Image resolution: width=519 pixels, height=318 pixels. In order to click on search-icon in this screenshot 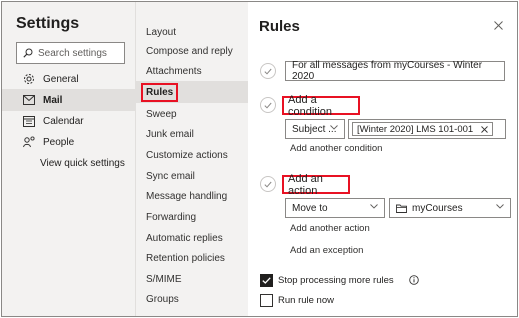, I will do `click(28, 53)`.